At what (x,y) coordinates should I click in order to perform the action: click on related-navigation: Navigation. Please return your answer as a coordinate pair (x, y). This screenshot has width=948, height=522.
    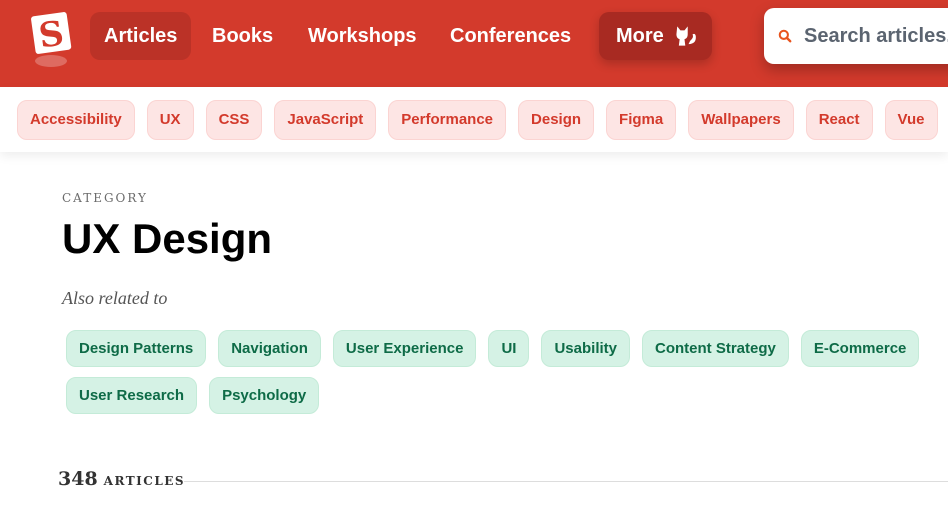
    Looking at the image, I should click on (269, 348).